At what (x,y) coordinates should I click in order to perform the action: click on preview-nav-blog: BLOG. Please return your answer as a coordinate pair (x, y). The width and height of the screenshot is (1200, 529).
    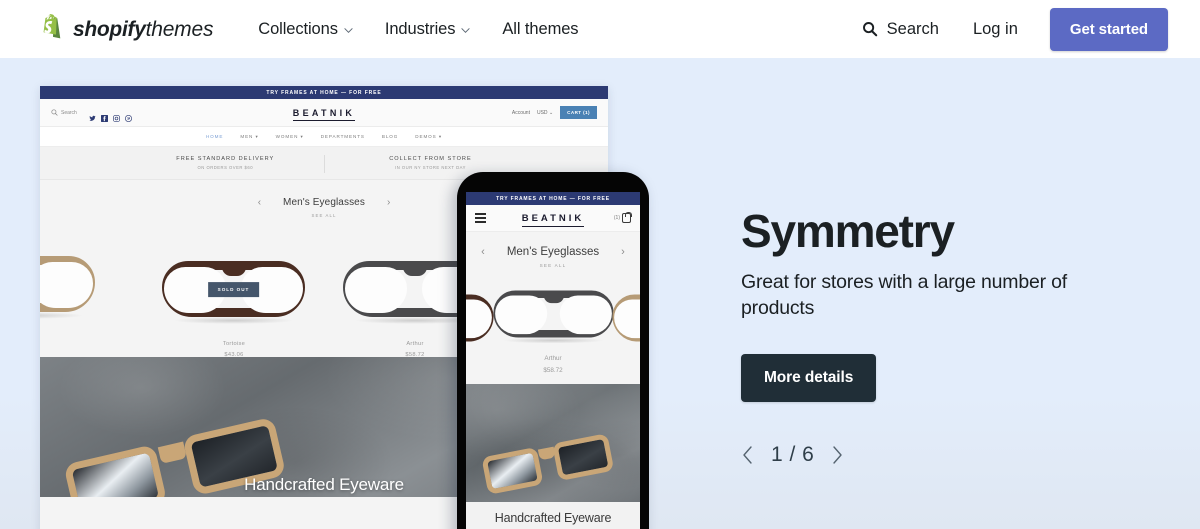
    Looking at the image, I should click on (390, 136).